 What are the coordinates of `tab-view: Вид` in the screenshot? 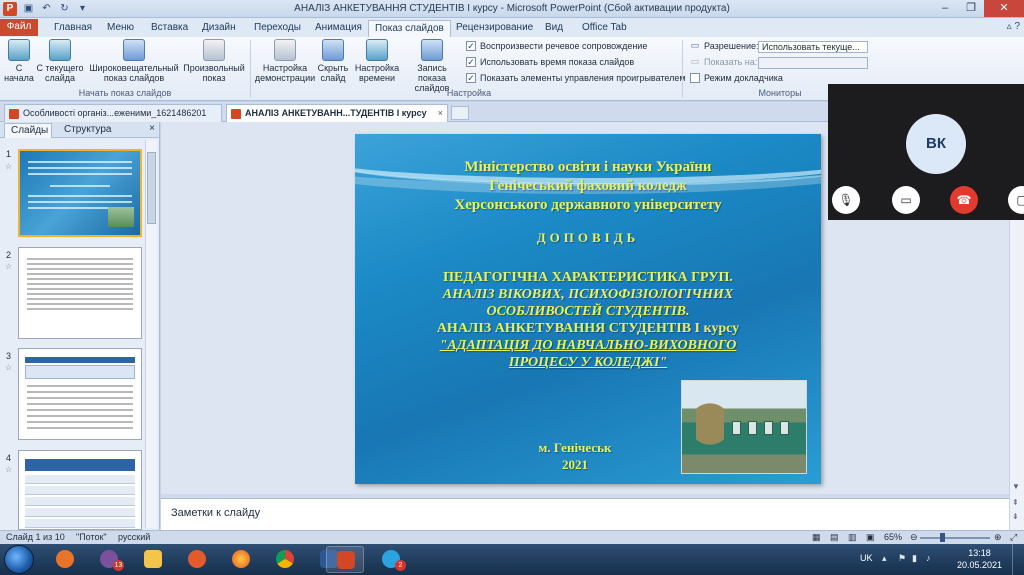 It's located at (554, 28).